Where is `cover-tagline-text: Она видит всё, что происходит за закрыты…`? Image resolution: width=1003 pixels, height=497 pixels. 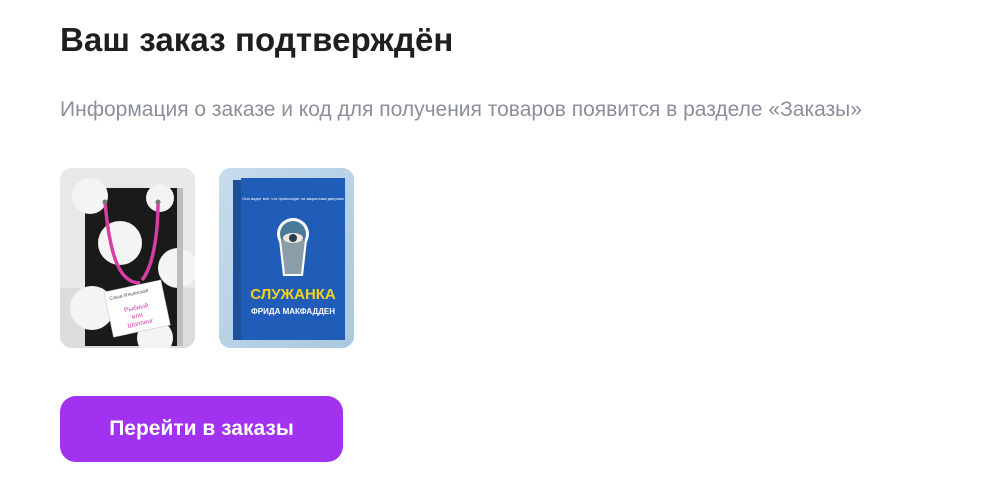
cover-tagline-text: Она видит всё, что происходит за закрыты… is located at coordinates (293, 198).